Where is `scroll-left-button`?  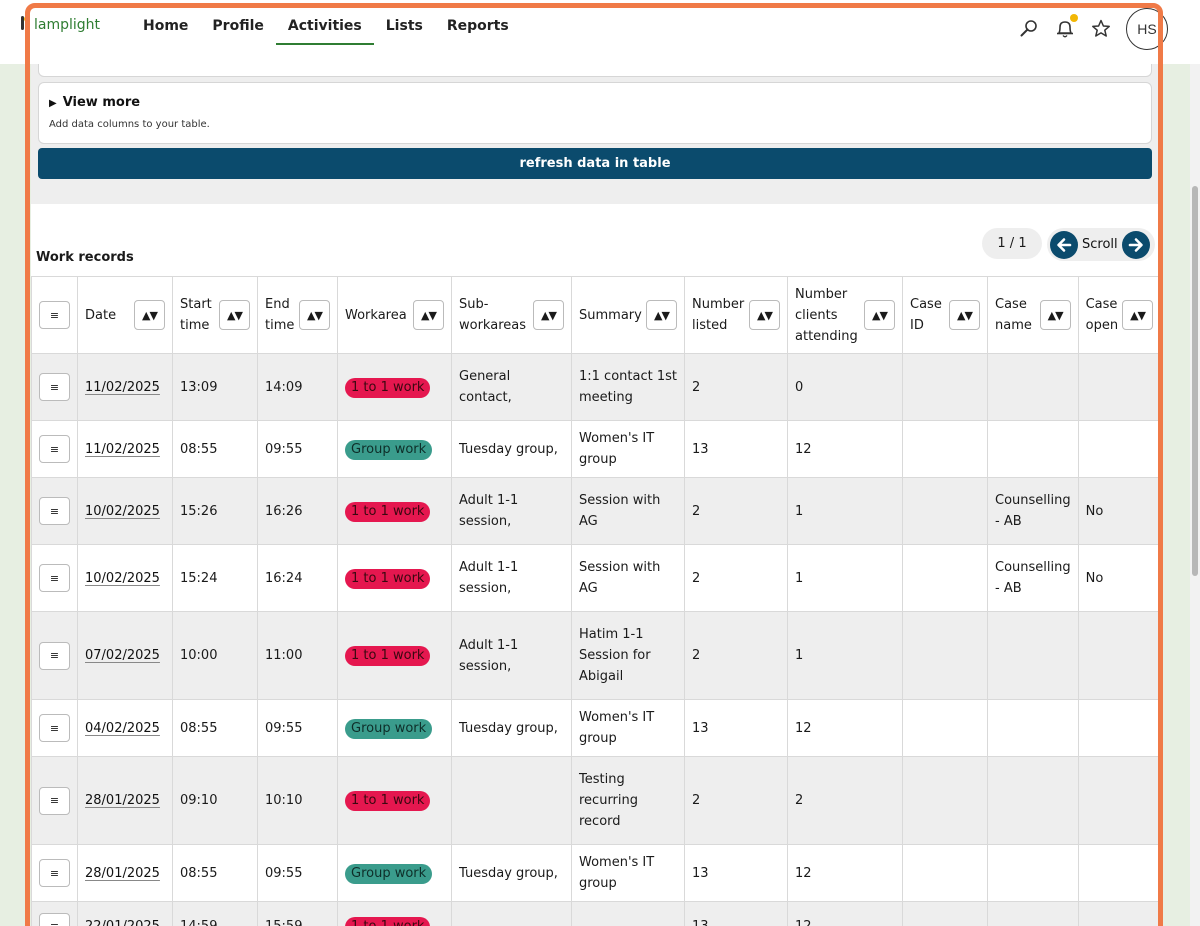 scroll-left-button is located at coordinates (1064, 244).